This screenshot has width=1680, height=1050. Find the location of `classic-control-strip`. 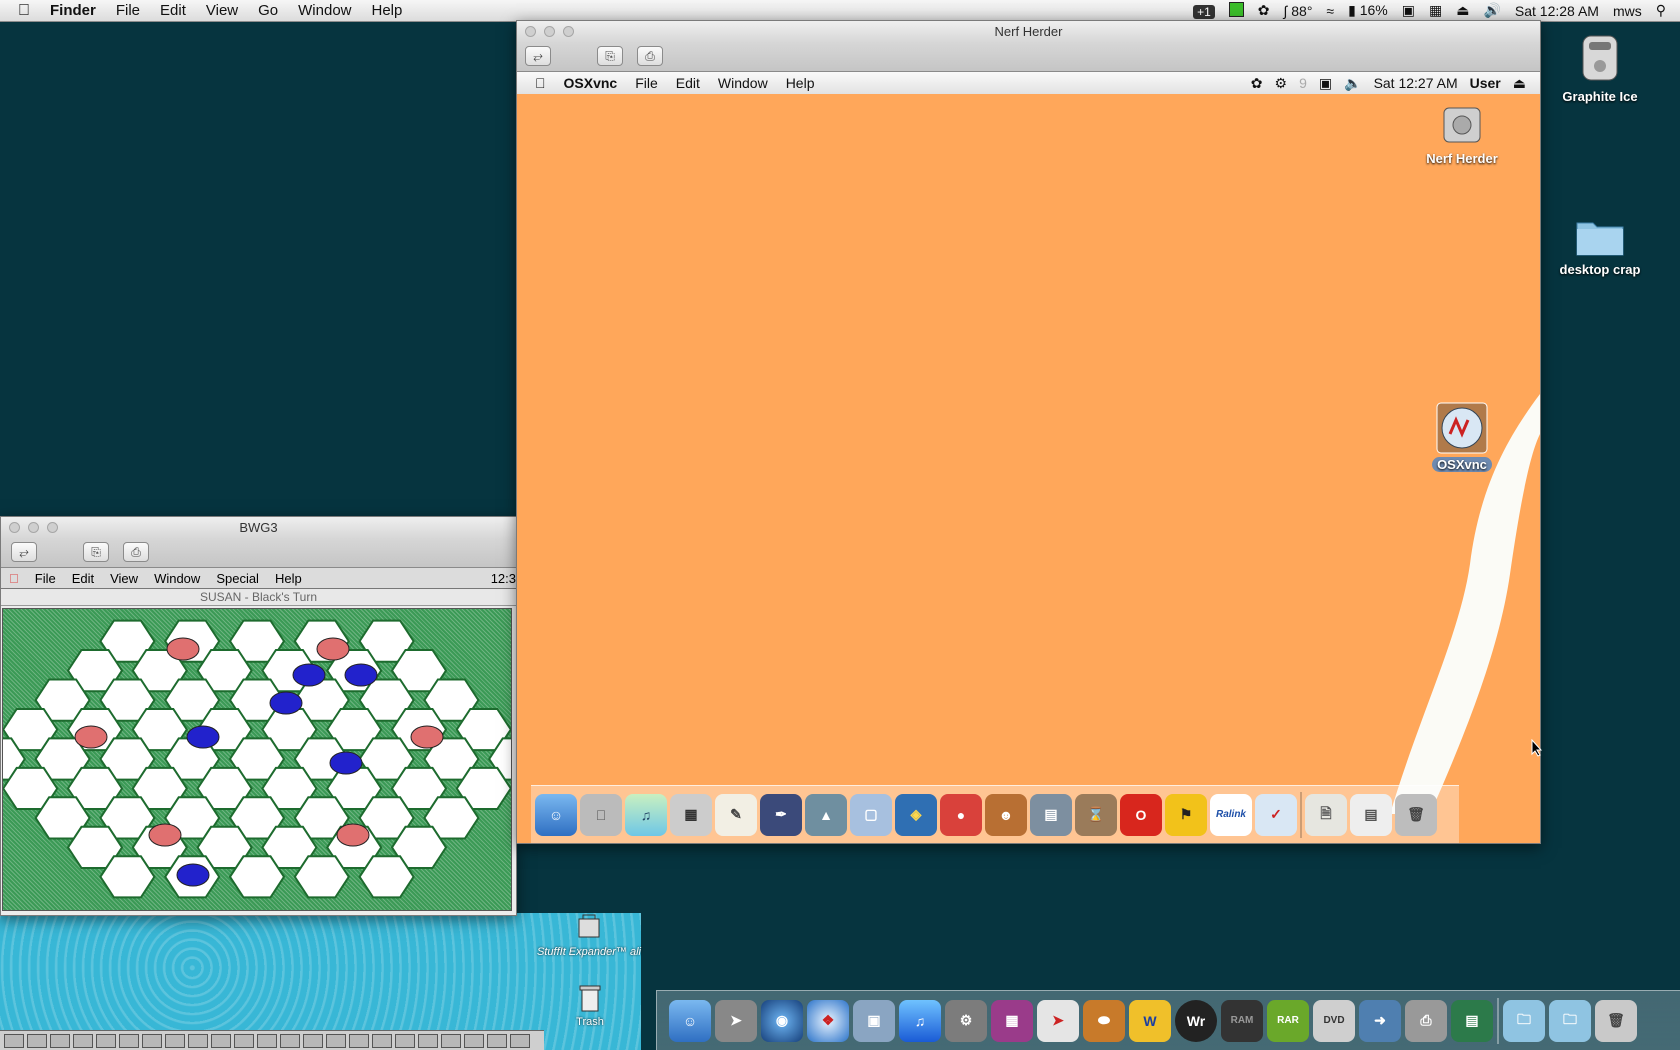

classic-control-strip is located at coordinates (272, 1040).